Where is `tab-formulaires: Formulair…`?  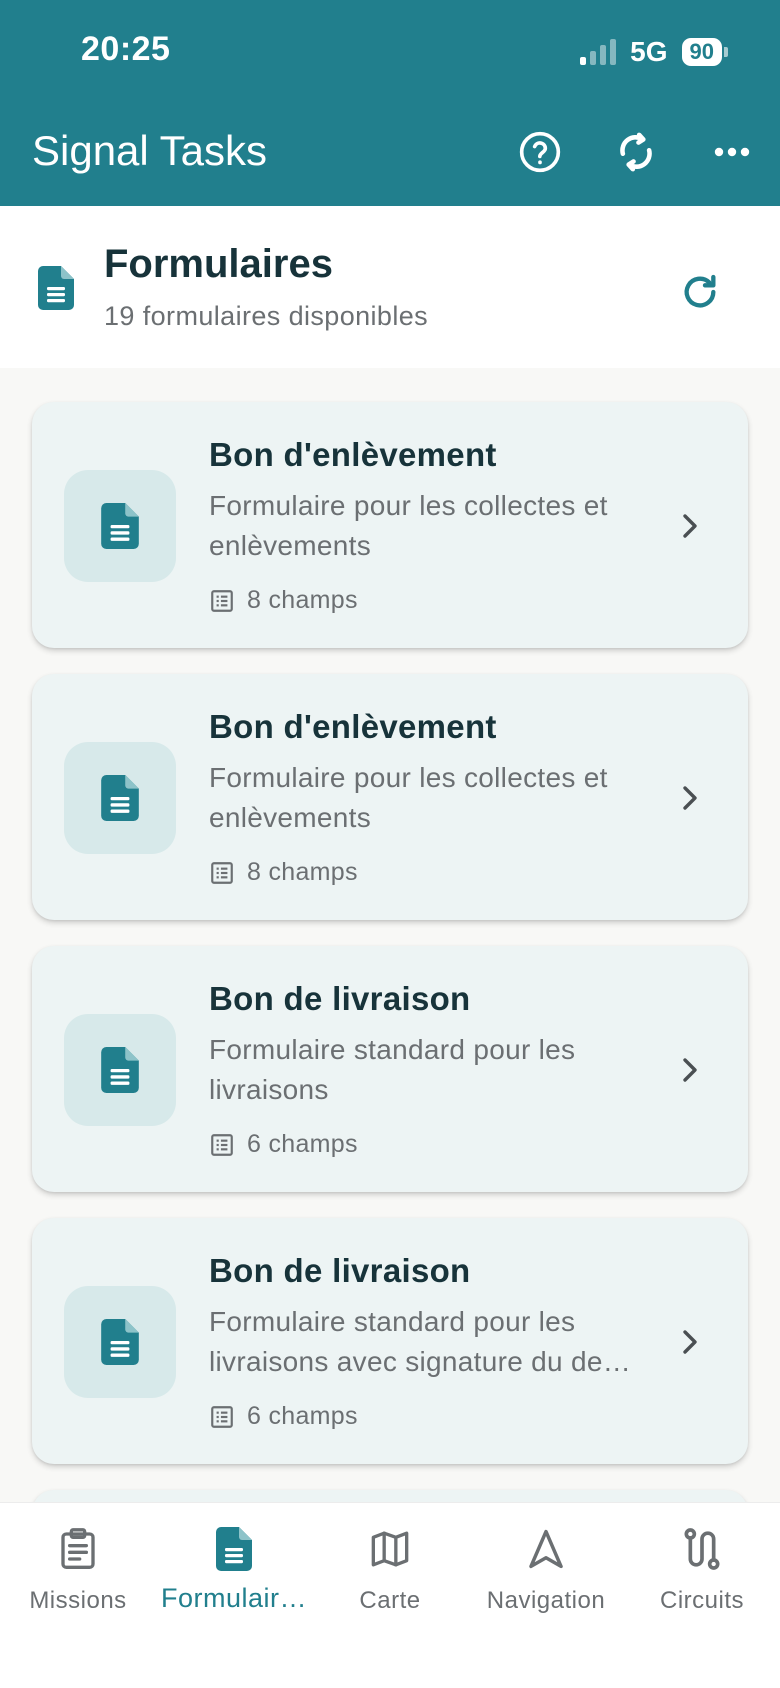
tab-formulaires: Formulair… is located at coordinates (234, 1576).